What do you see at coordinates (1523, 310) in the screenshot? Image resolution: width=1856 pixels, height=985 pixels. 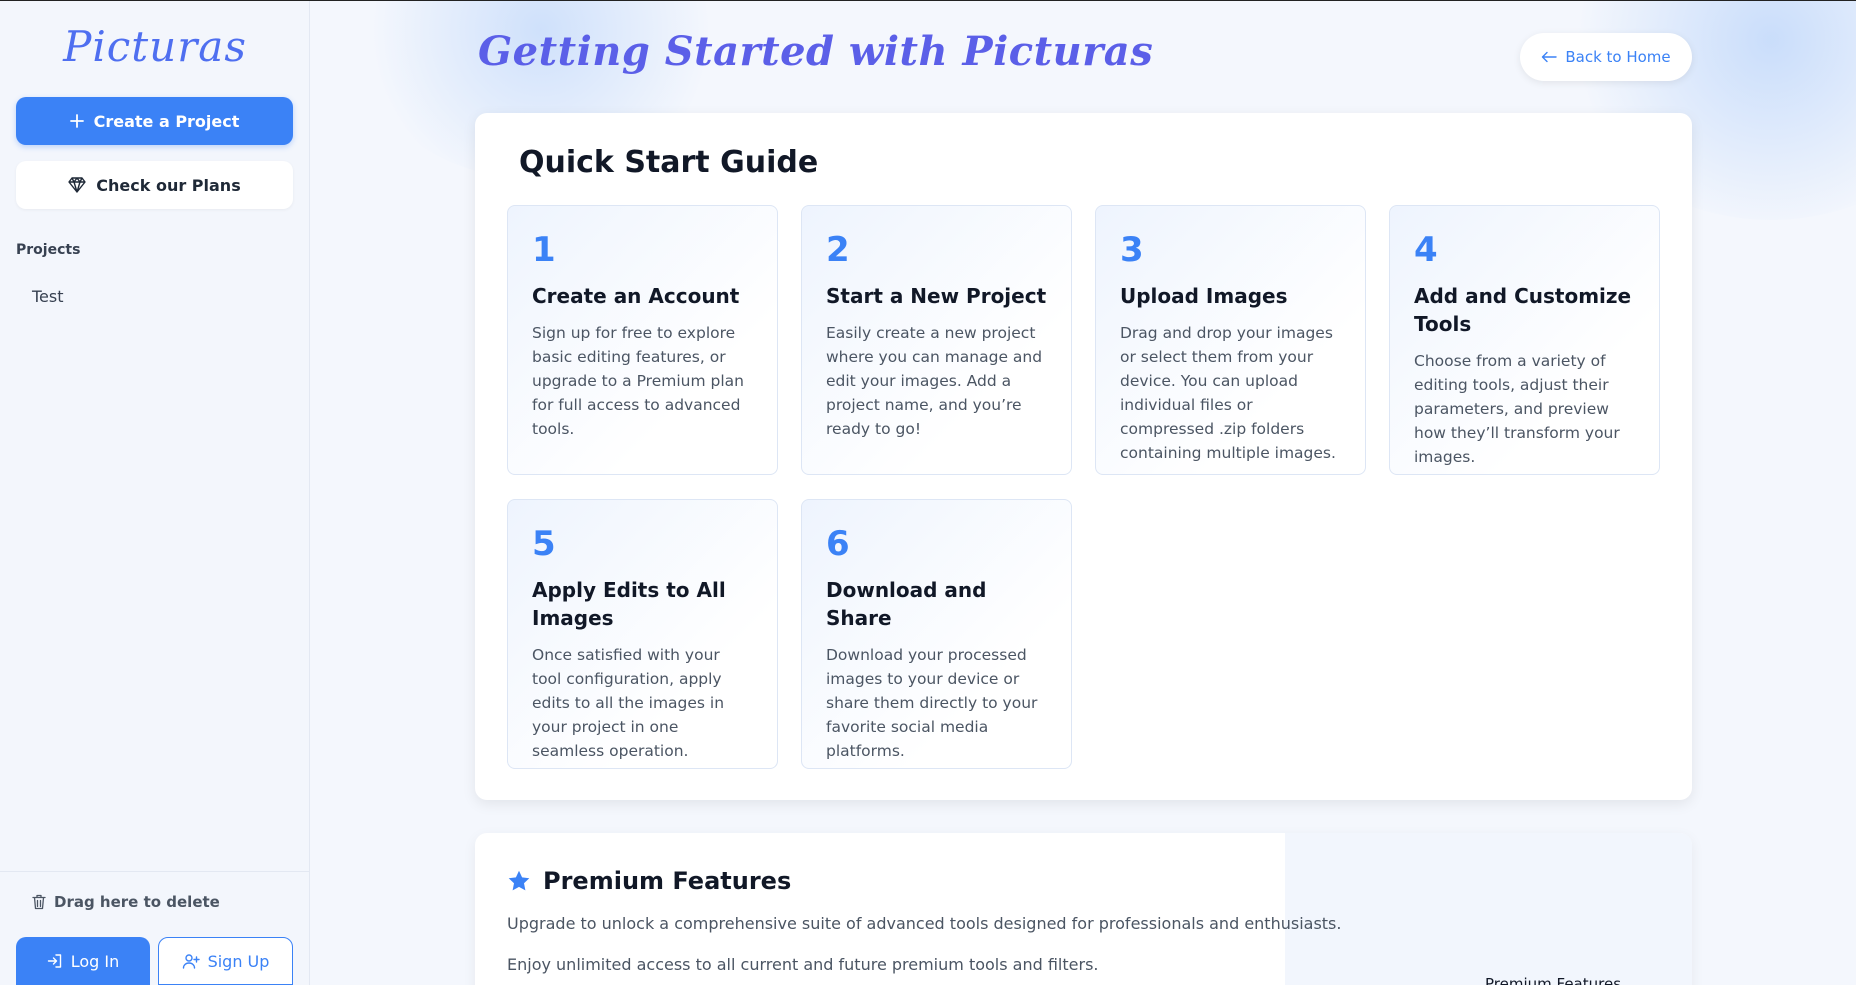 I see `step-title: Add and Customize Tools` at bounding box center [1523, 310].